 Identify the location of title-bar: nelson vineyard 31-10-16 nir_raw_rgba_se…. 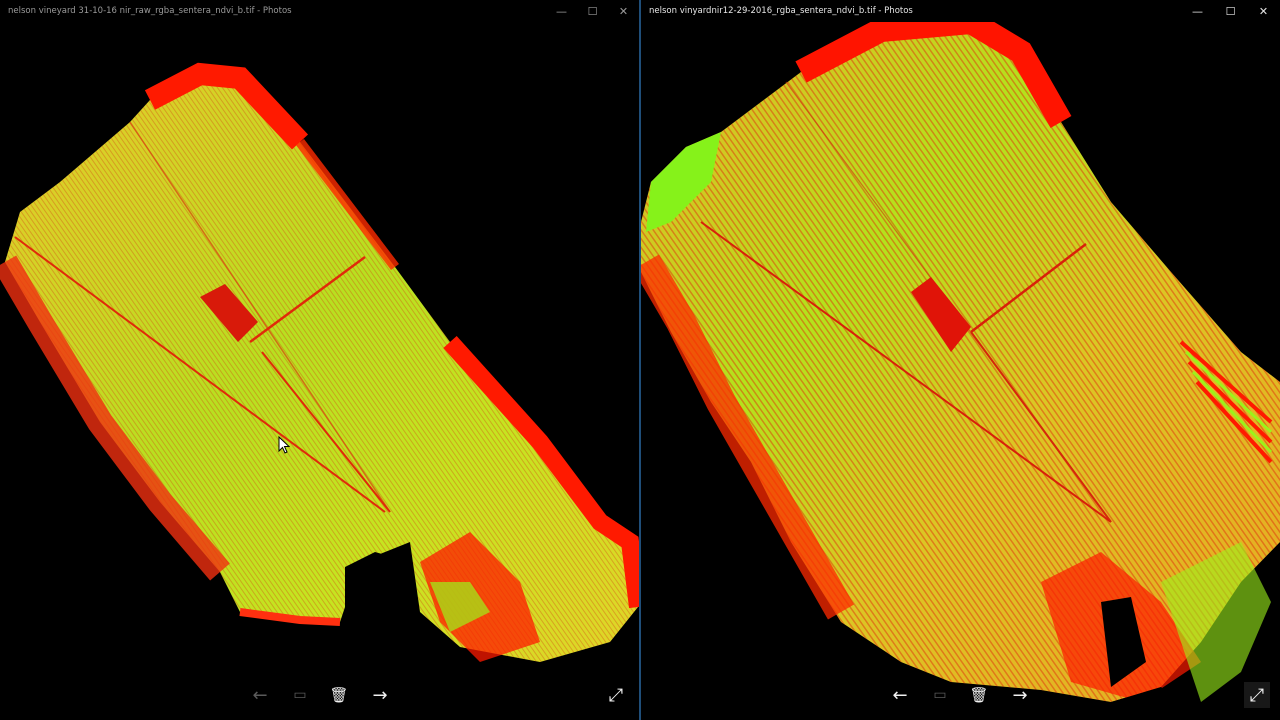
(319, 11).